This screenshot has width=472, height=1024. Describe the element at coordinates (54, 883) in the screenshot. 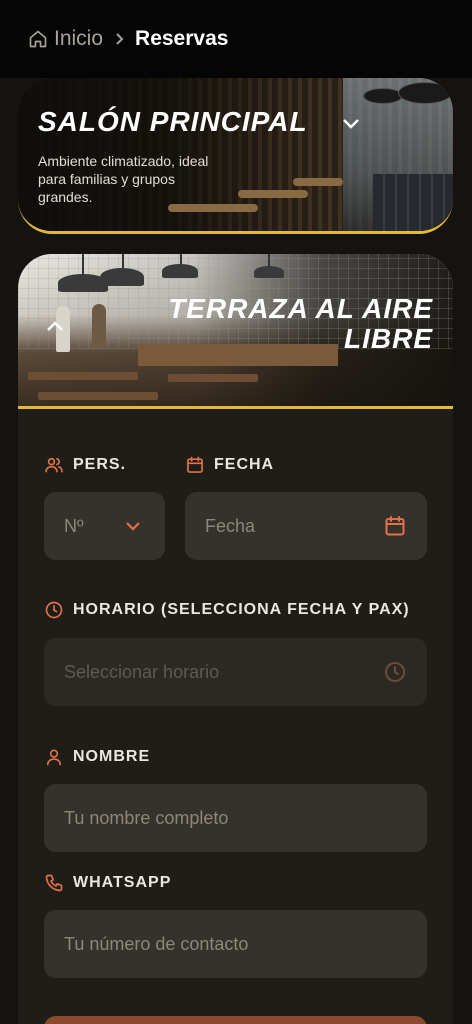

I see `phone-icon` at that location.